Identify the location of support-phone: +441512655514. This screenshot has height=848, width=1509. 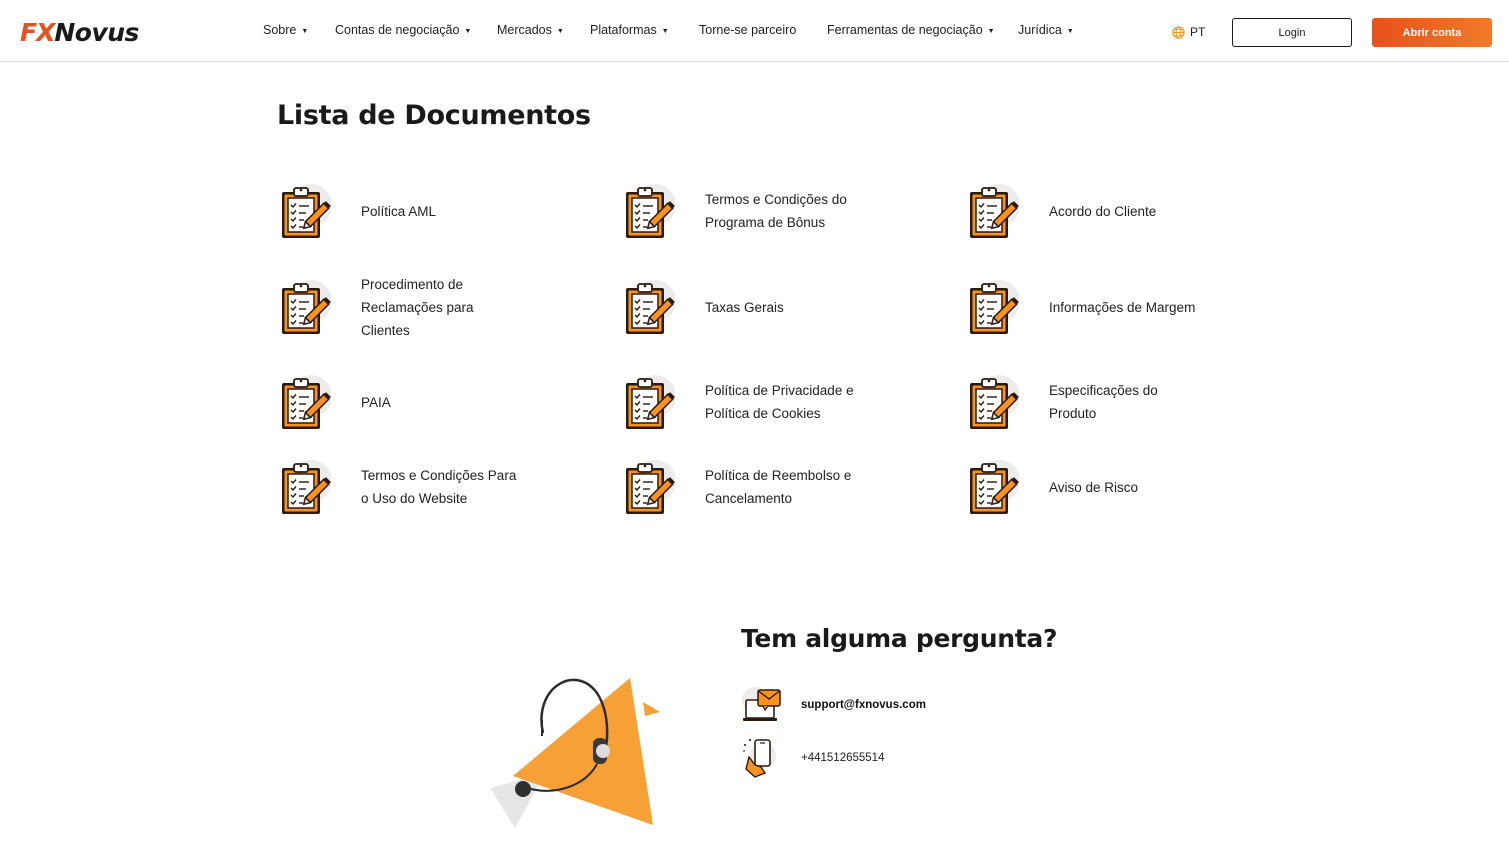
(842, 758).